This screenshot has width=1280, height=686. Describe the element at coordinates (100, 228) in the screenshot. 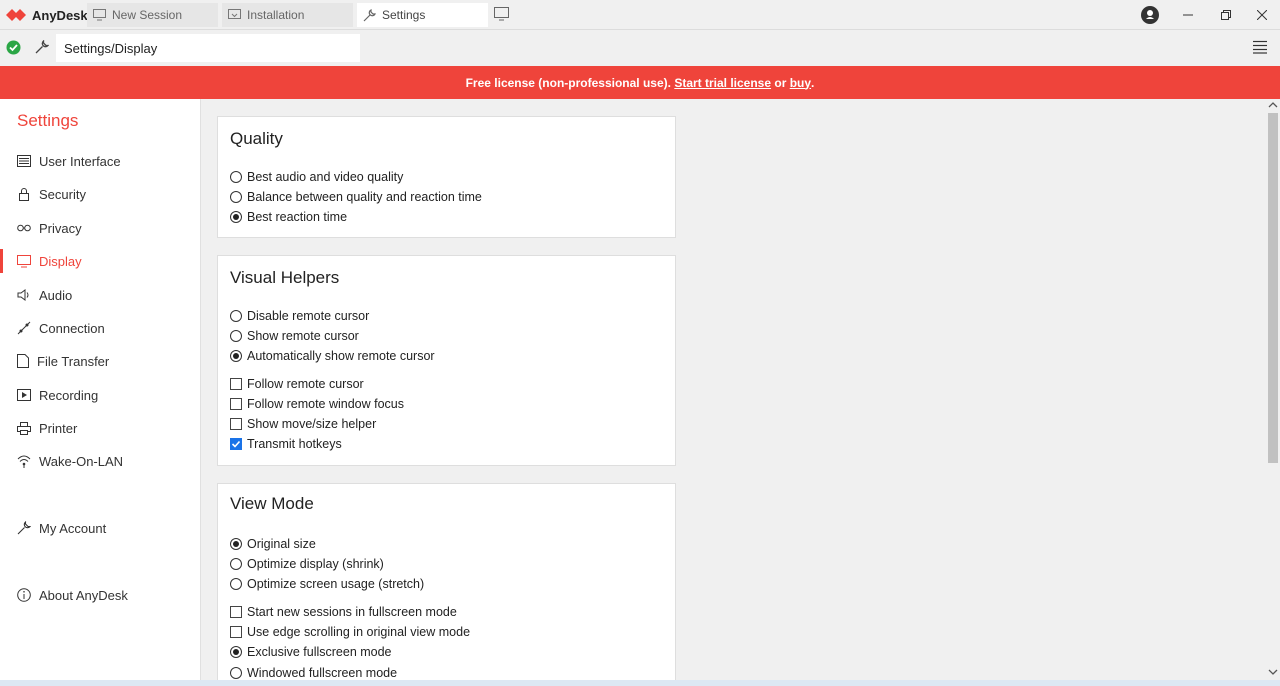

I see `sidebar-item-privacy: Privacy` at that location.